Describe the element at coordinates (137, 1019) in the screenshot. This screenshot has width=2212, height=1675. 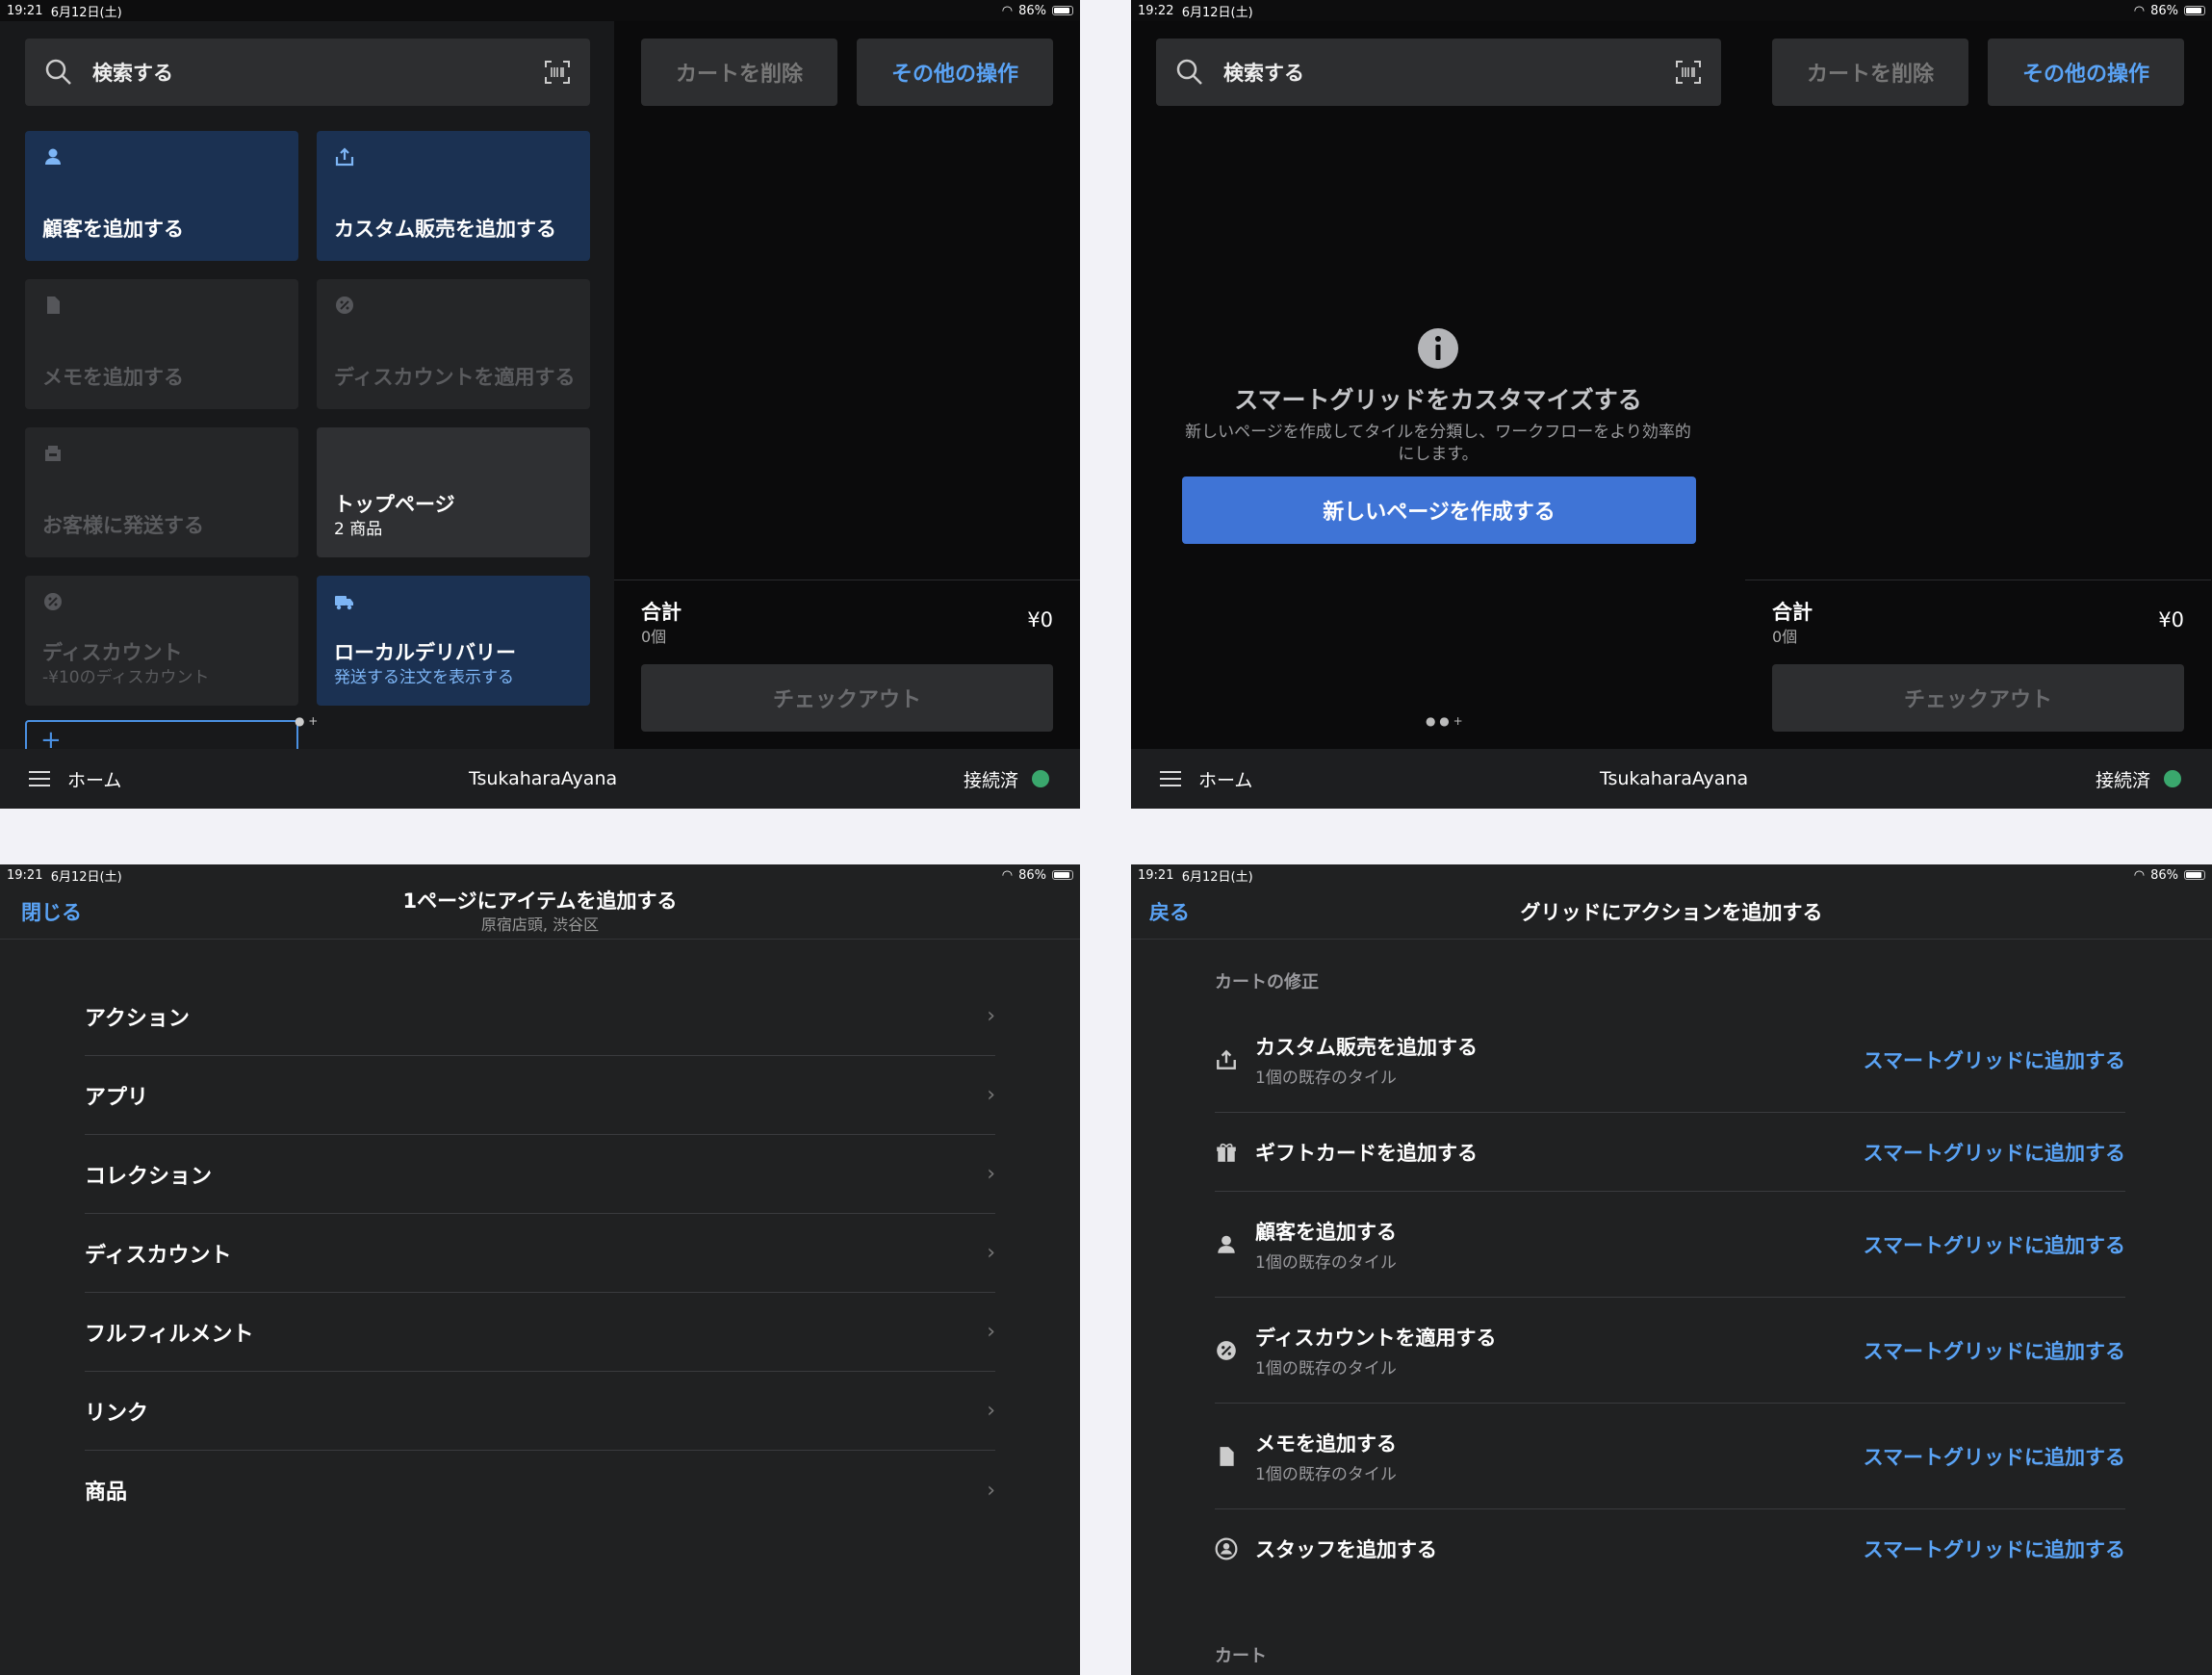
I see `list-item-label: アクション` at that location.